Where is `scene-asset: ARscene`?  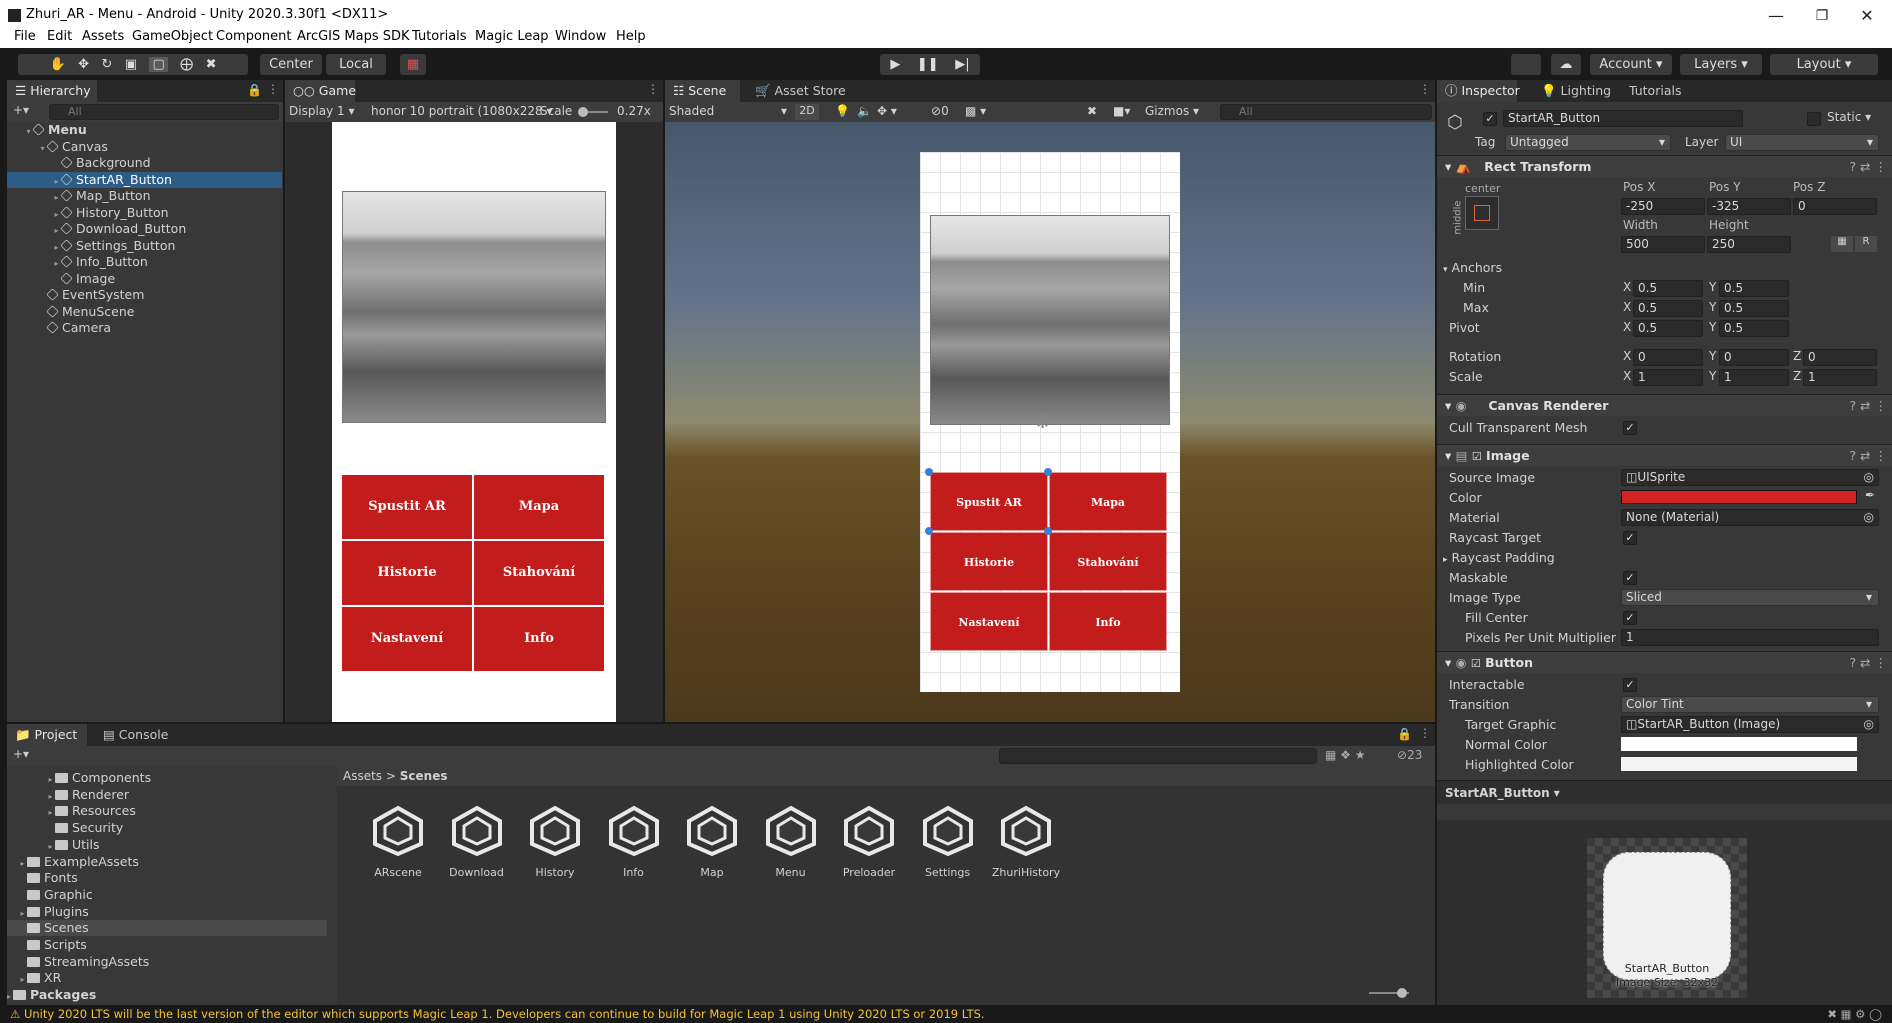 scene-asset: ARscene is located at coordinates (398, 841).